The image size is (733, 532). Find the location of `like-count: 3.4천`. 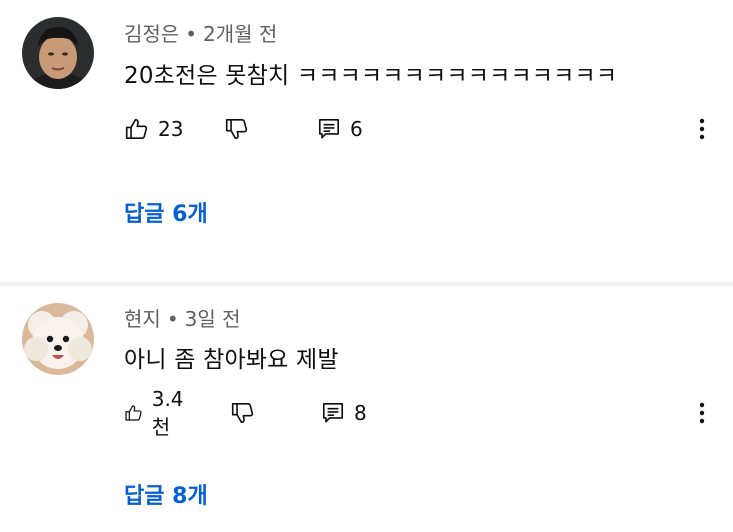

like-count: 3.4천 is located at coordinates (167, 412).